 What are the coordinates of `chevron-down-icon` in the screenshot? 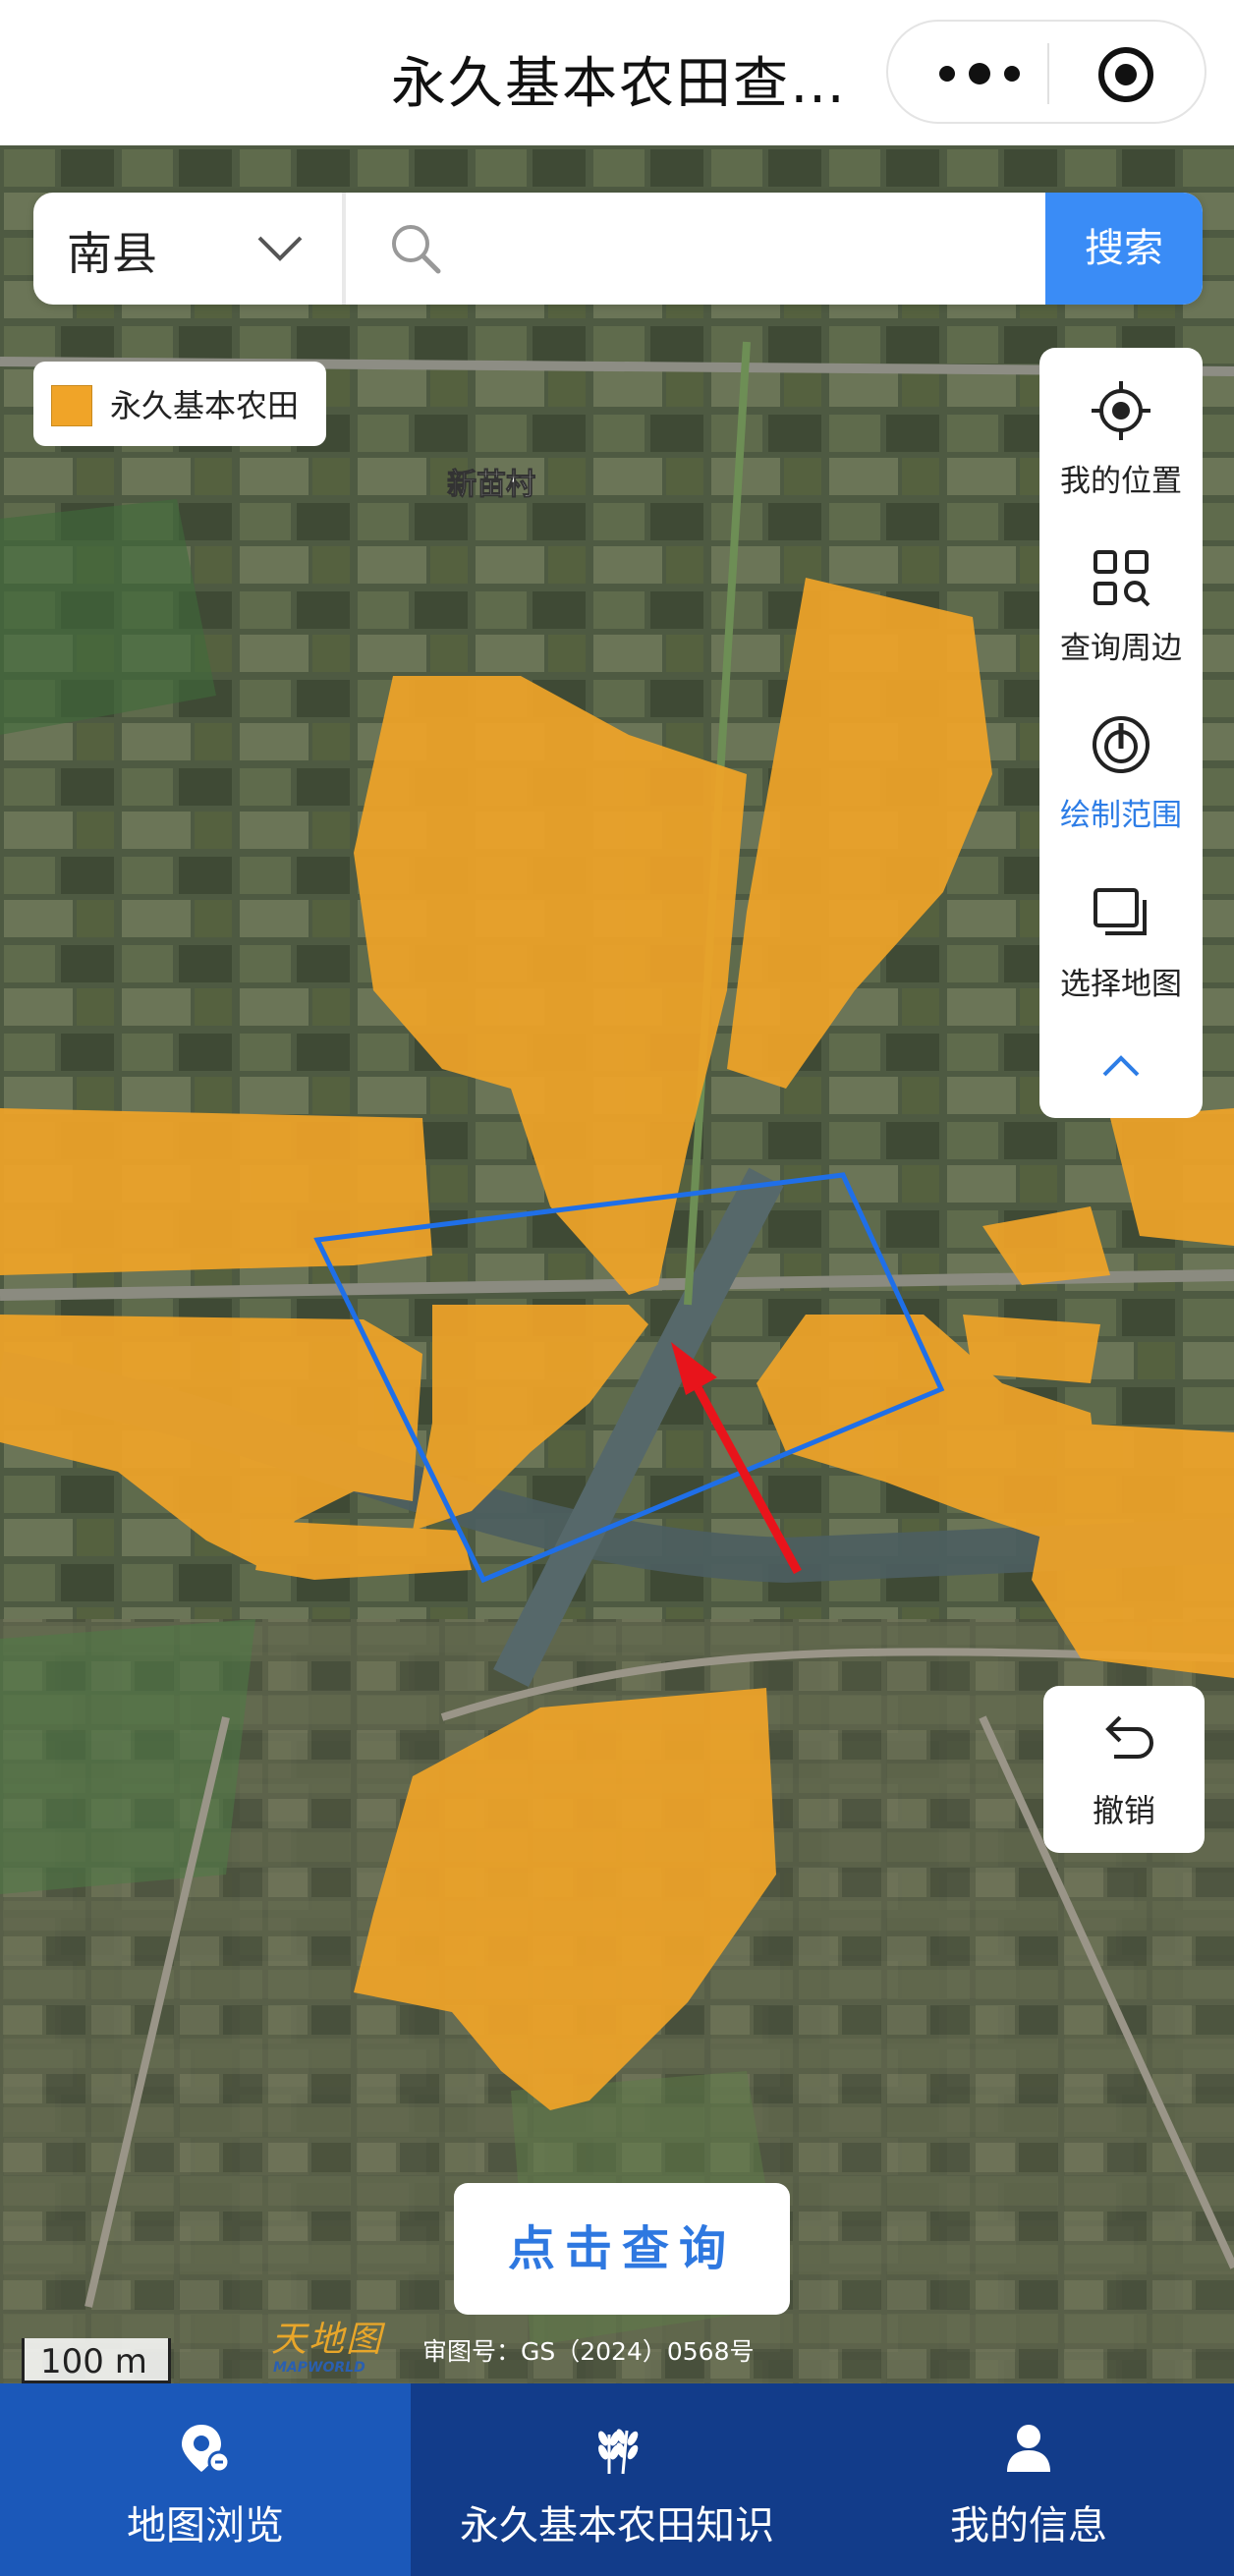 It's located at (280, 248).